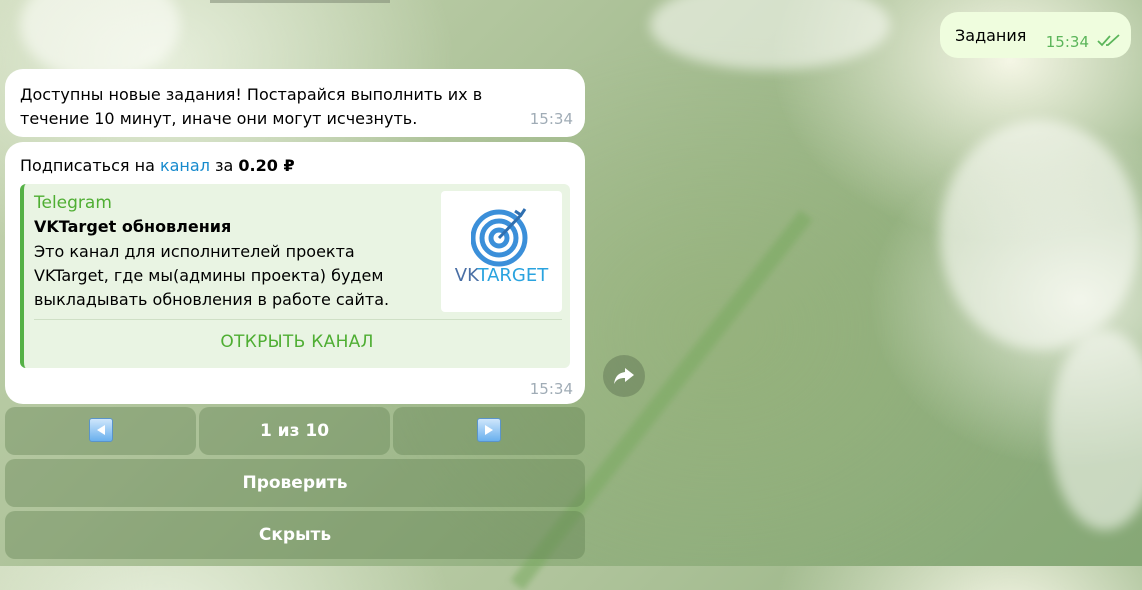 The width and height of the screenshot is (1142, 590). I want to click on target-logo-icon, so click(499, 237).